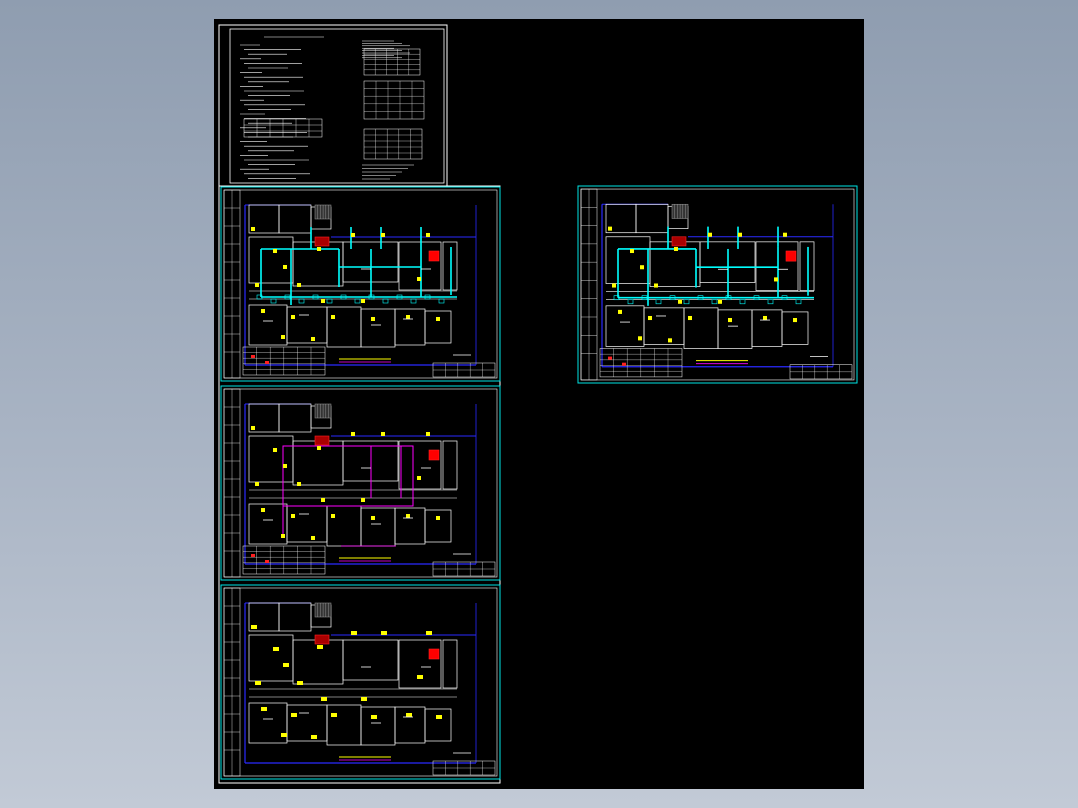 This screenshot has width=1078, height=808. What do you see at coordinates (282, 107) in the screenshot?
I see `notes-left-column` at bounding box center [282, 107].